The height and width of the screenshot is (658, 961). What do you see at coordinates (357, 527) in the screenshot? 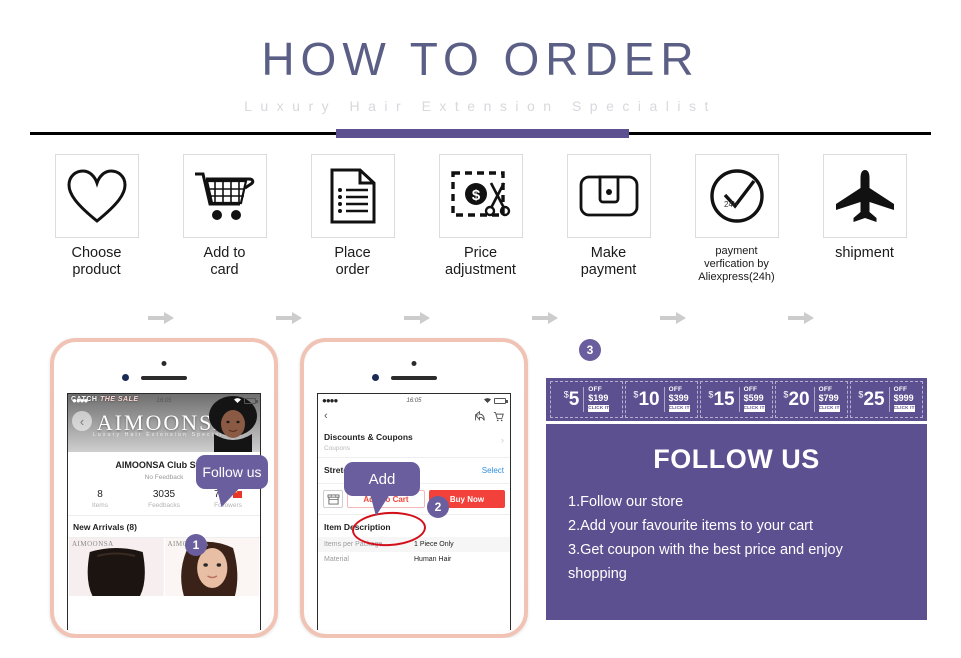
I see `item-description-title: Item Description` at bounding box center [357, 527].